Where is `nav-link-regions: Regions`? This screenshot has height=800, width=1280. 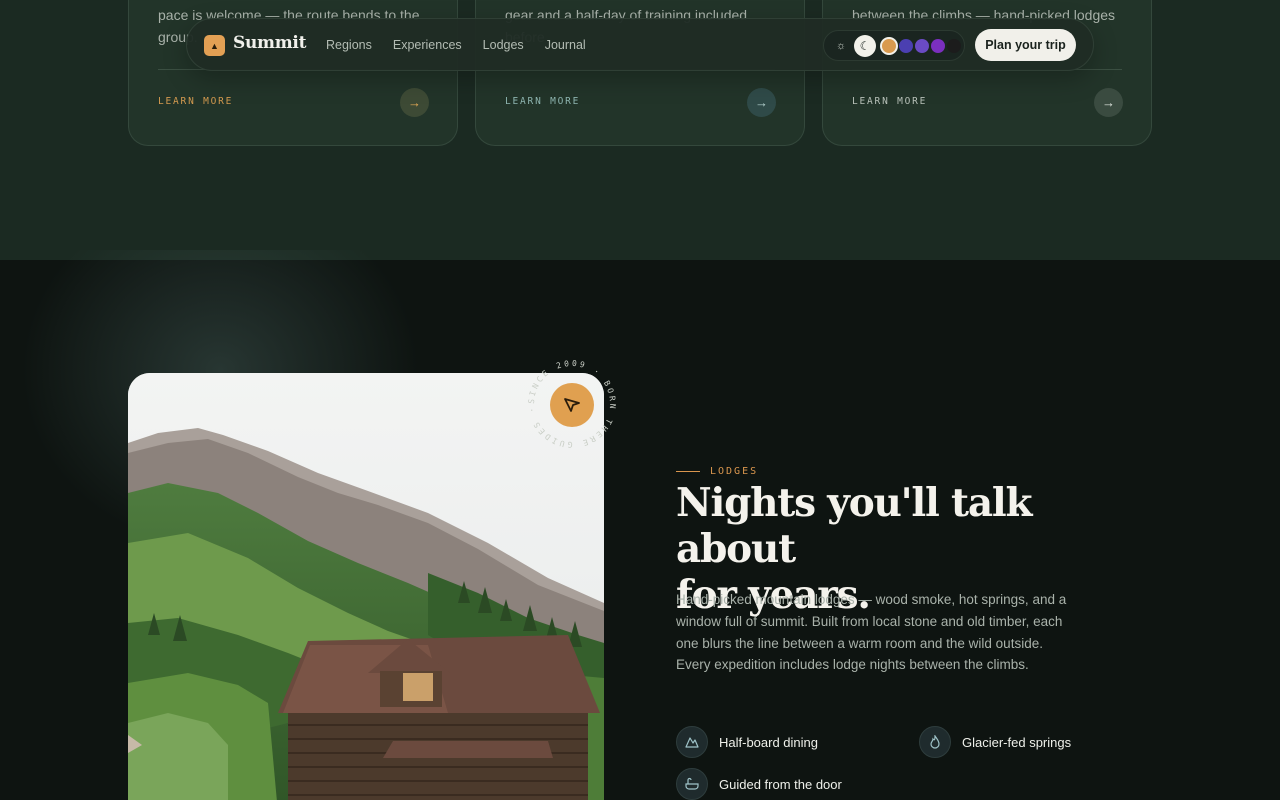 nav-link-regions: Regions is located at coordinates (349, 45).